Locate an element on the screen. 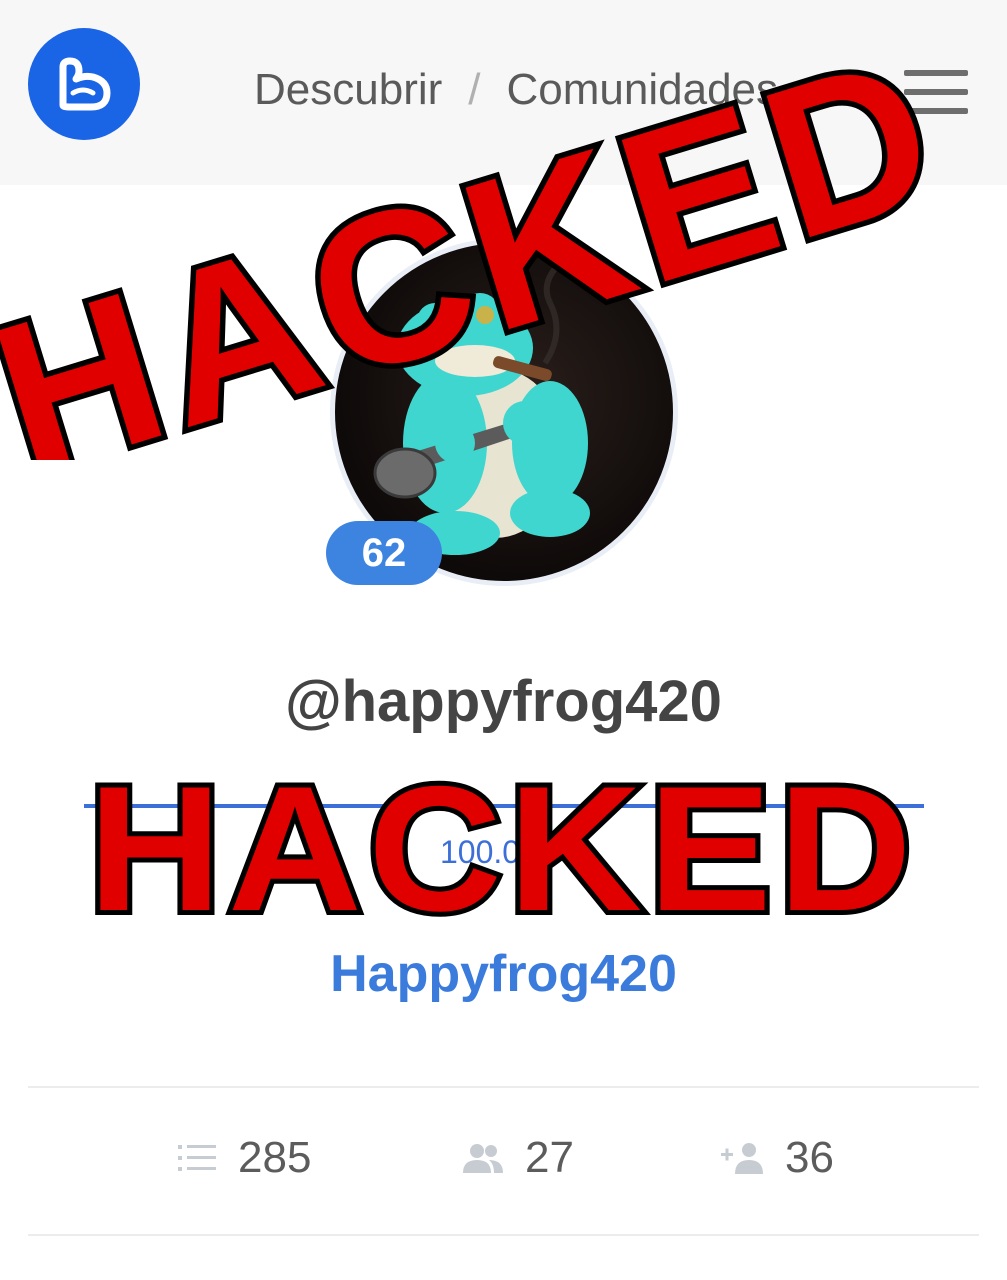 The width and height of the screenshot is (1007, 1280). voting-power-bar is located at coordinates (504, 806).